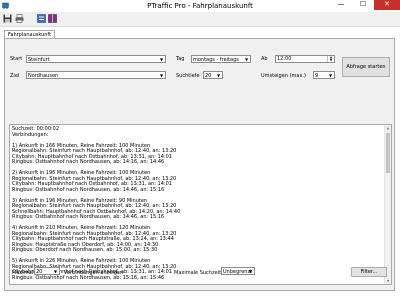 Image resolution: width=400 pixels, height=304 pixels. What do you see at coordinates (317, 76) in the screenshot?
I see `umsteigen-value: 9` at bounding box center [317, 76].